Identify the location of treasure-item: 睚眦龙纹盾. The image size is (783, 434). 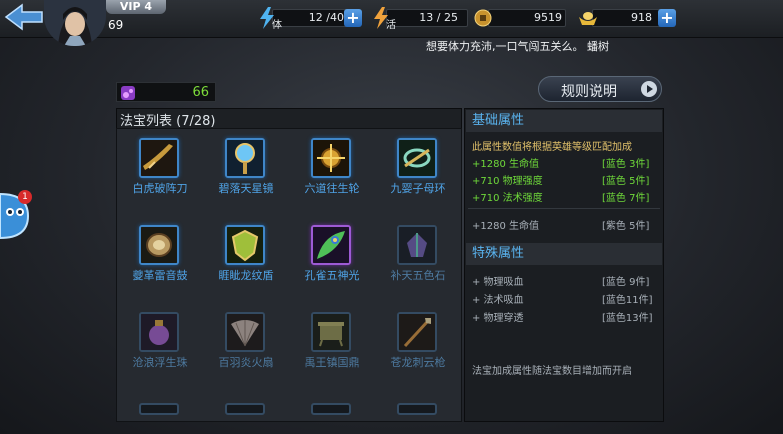
(246, 251).